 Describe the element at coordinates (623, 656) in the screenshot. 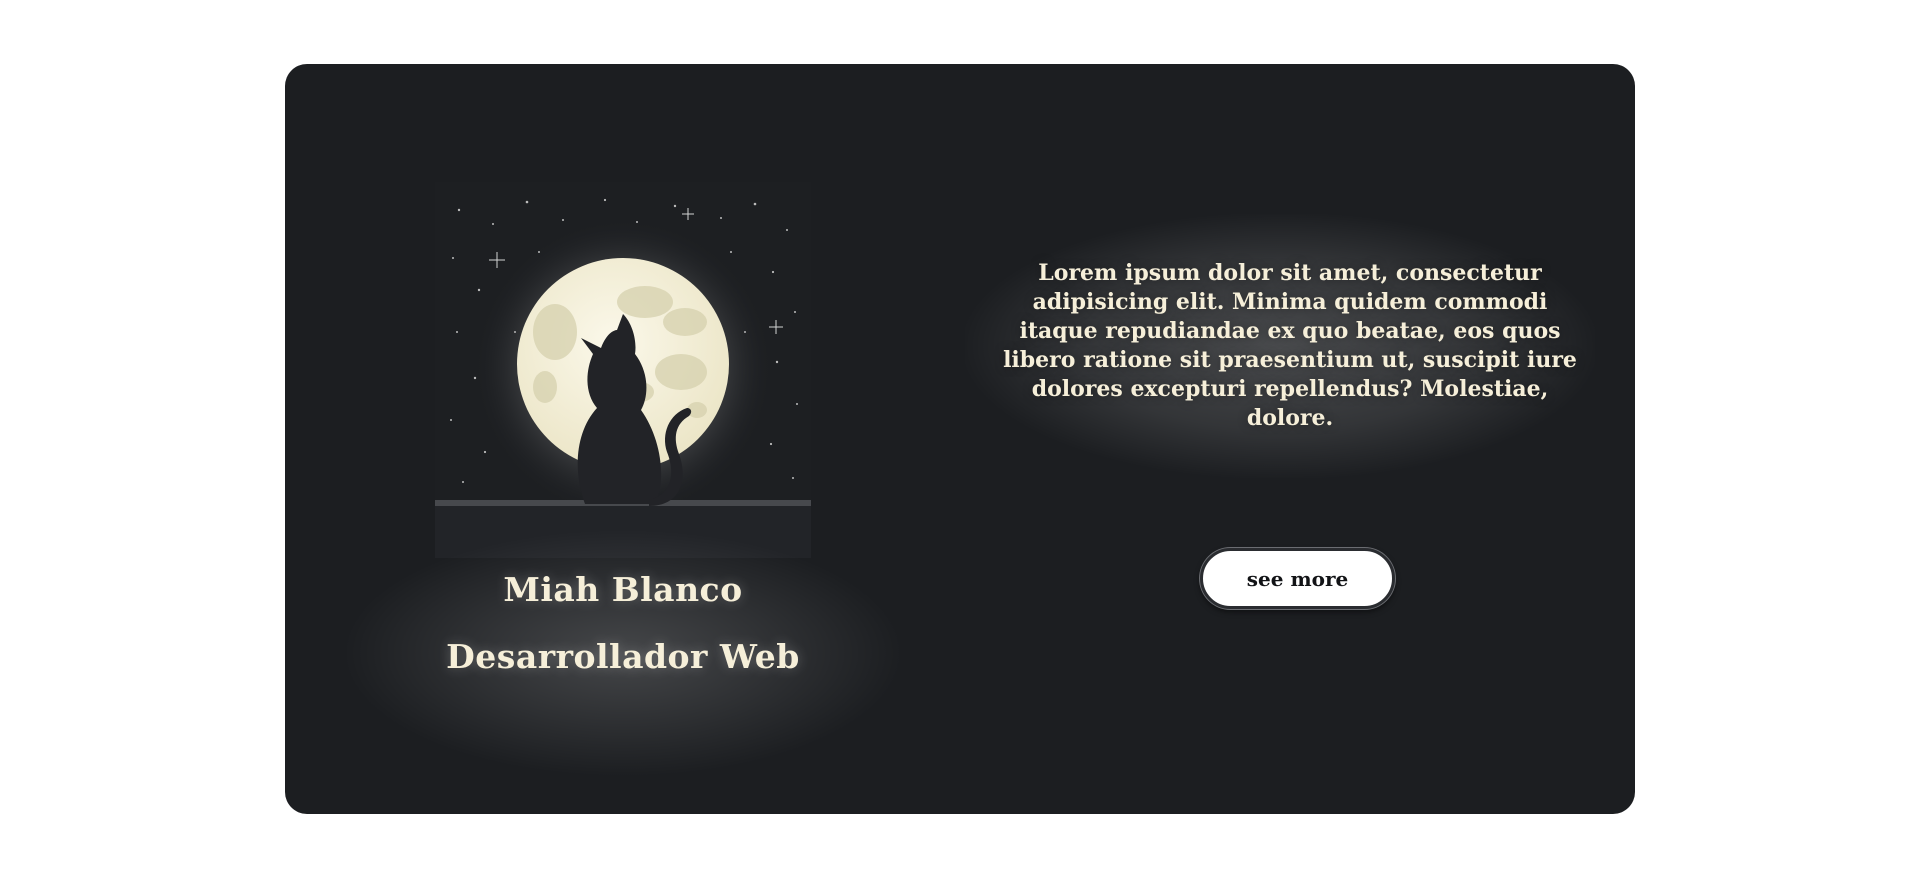

I see `profile-role: Desarrollador Web` at that location.